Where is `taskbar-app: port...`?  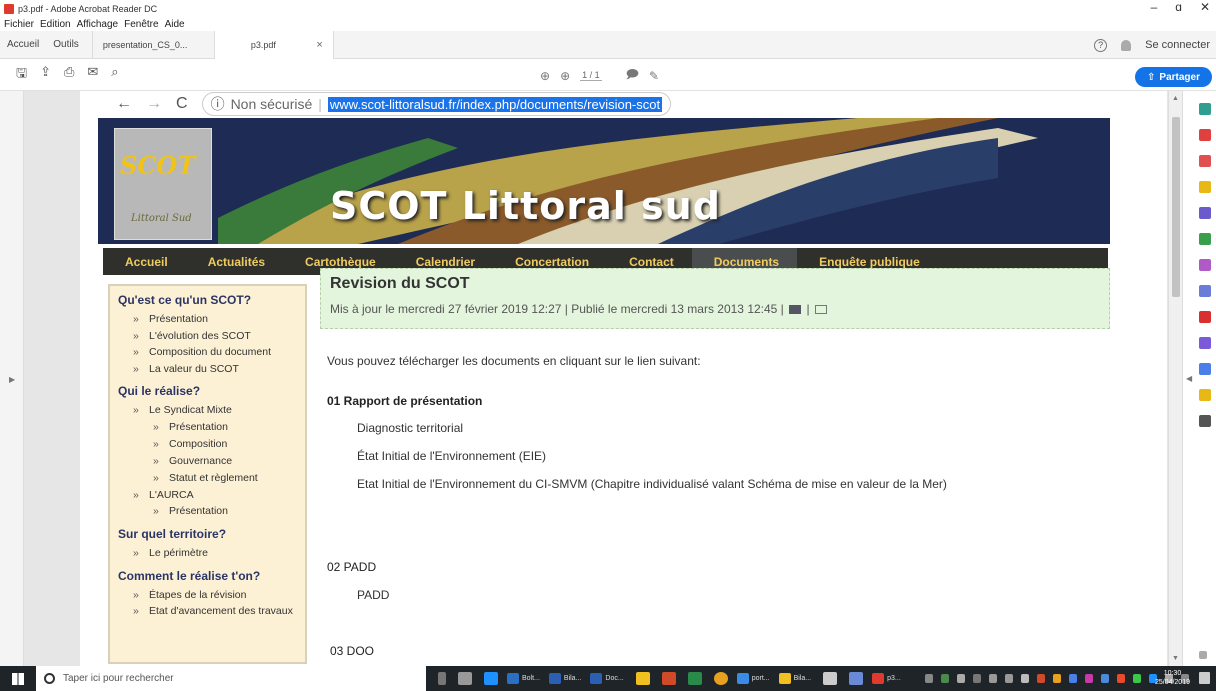
taskbar-app: port... is located at coordinates (753, 679).